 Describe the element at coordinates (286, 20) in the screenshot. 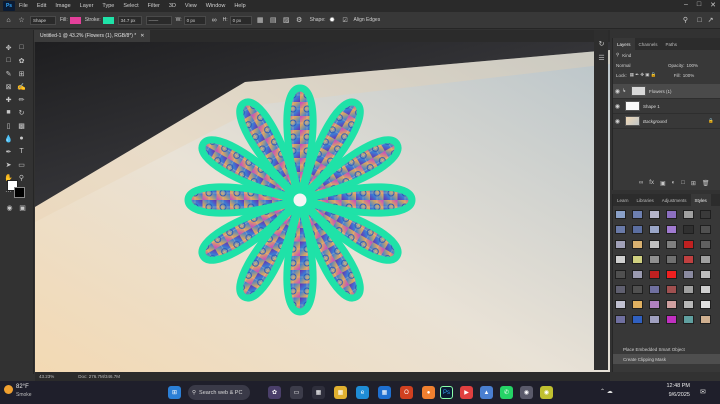

I see `path-arrangement-icon: ▨` at that location.